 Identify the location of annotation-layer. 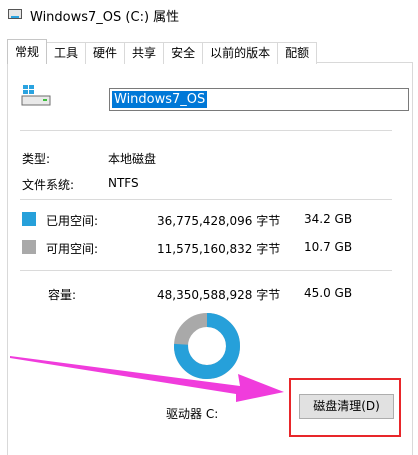
(147, 379).